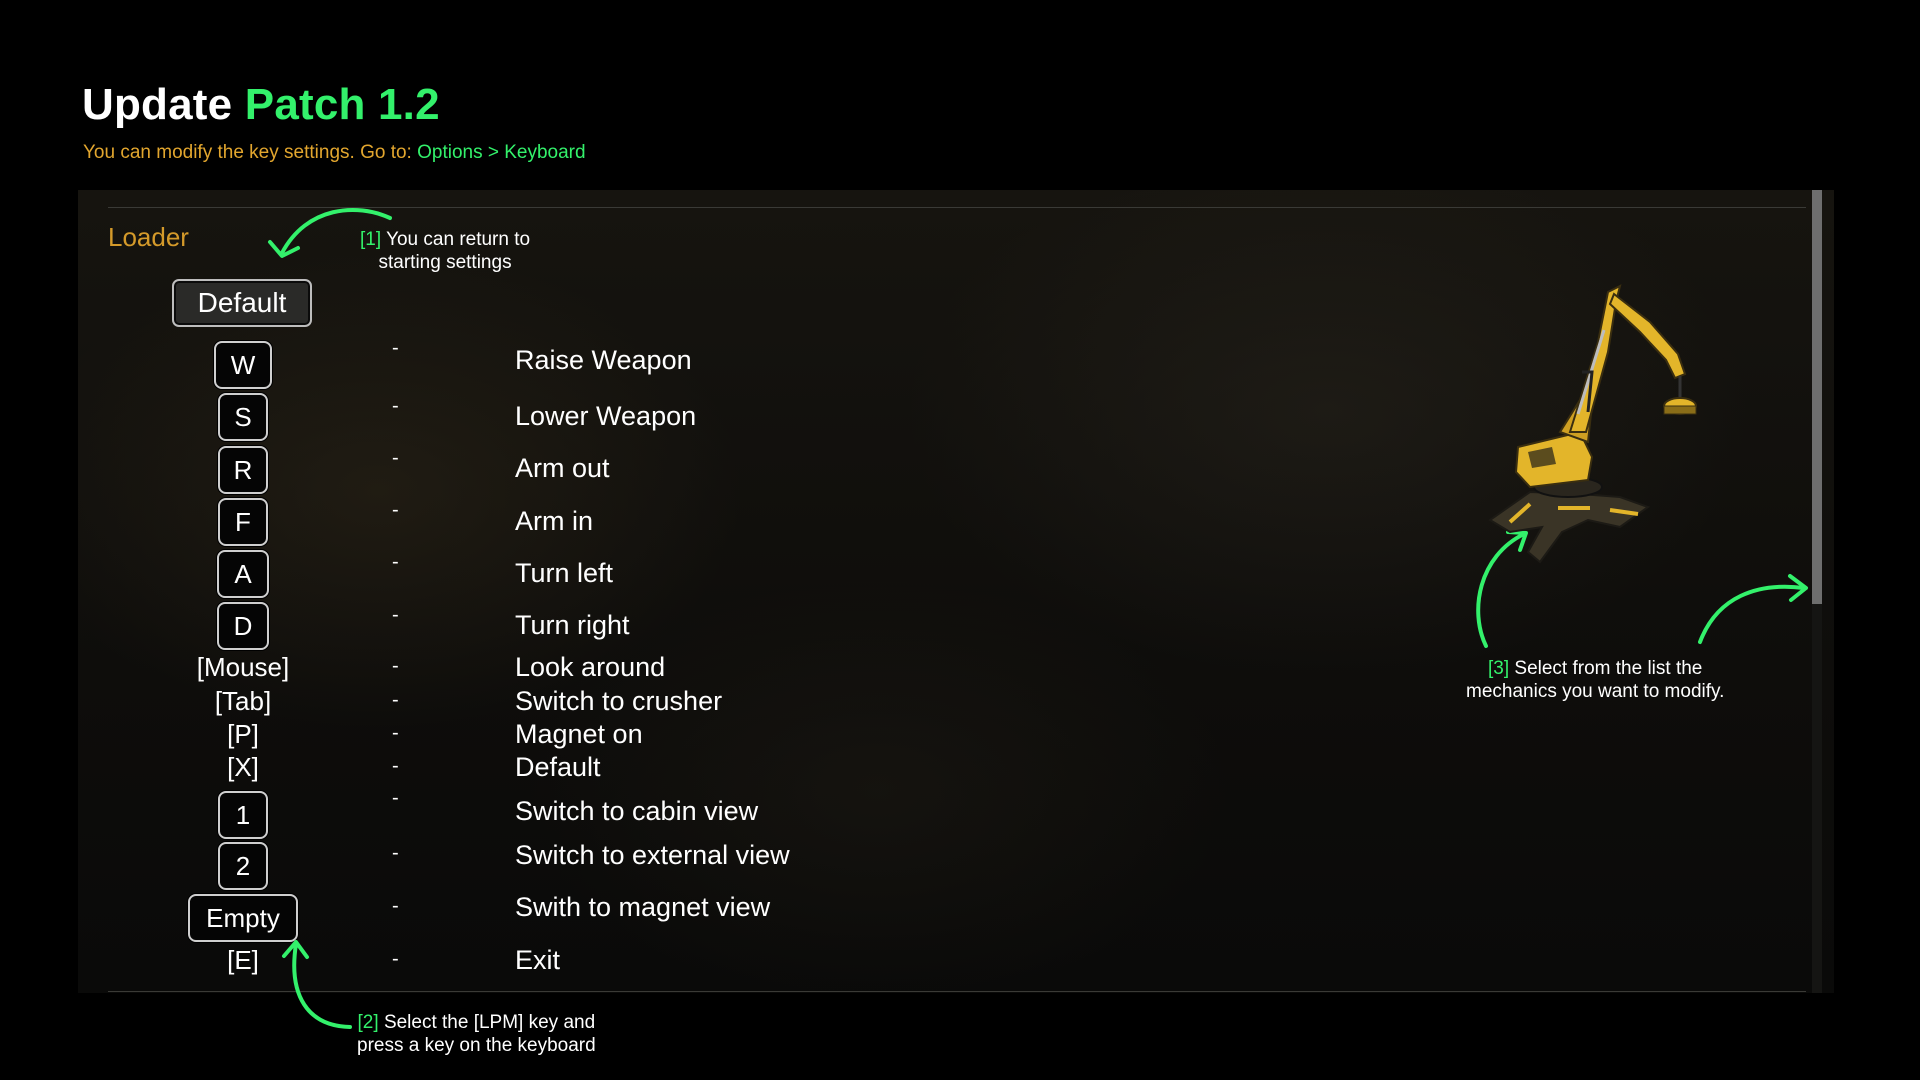  I want to click on key-slot-e: [E], so click(243, 960).